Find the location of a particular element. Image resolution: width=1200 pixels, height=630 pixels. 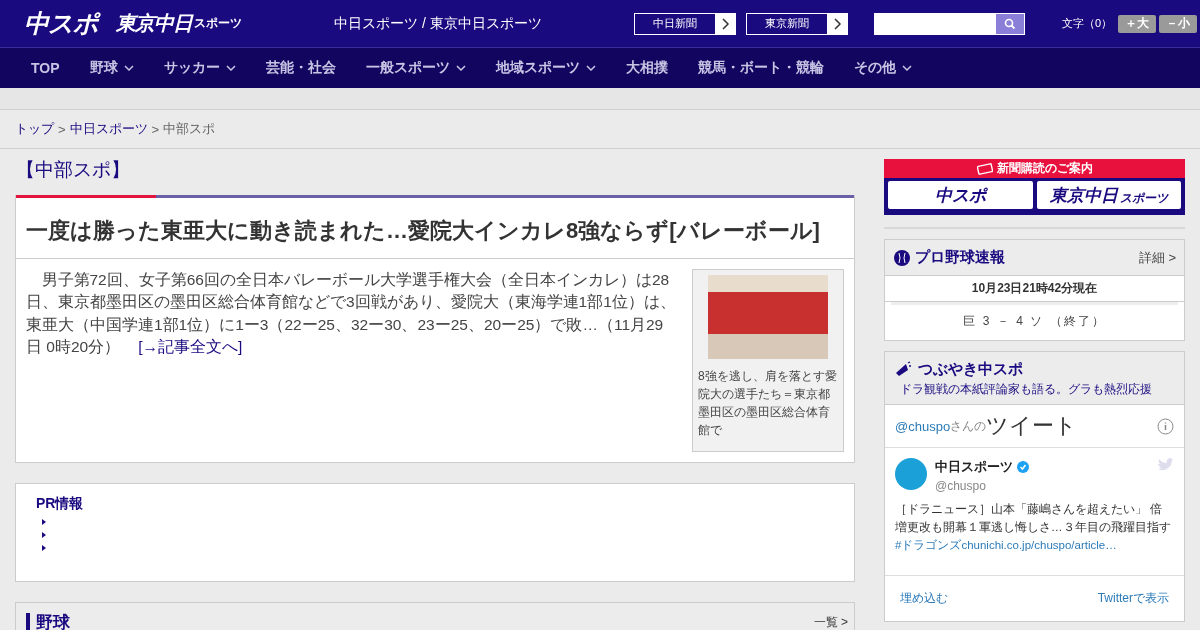

verified-icon is located at coordinates (1023, 467).